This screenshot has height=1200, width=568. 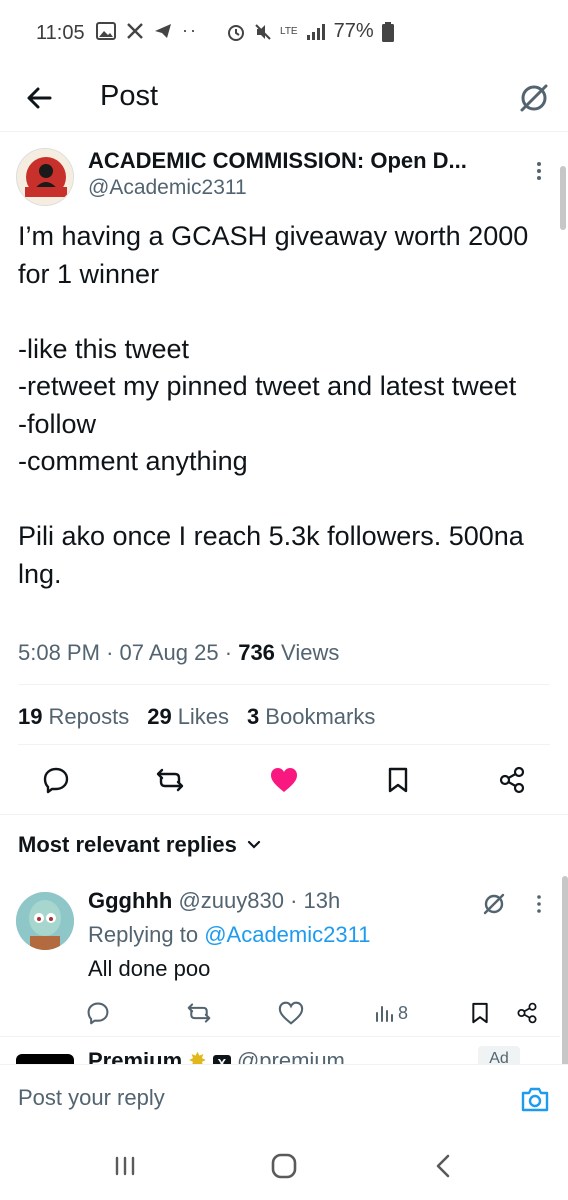 What do you see at coordinates (290, 1056) in the screenshot?
I see `ad-author-handle: @premium` at bounding box center [290, 1056].